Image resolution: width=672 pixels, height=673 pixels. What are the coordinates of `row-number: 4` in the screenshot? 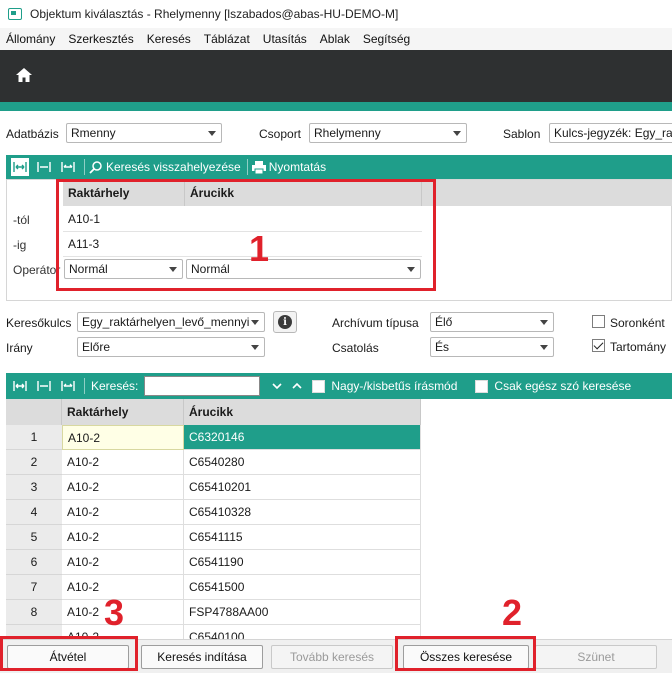 It's located at (34, 512).